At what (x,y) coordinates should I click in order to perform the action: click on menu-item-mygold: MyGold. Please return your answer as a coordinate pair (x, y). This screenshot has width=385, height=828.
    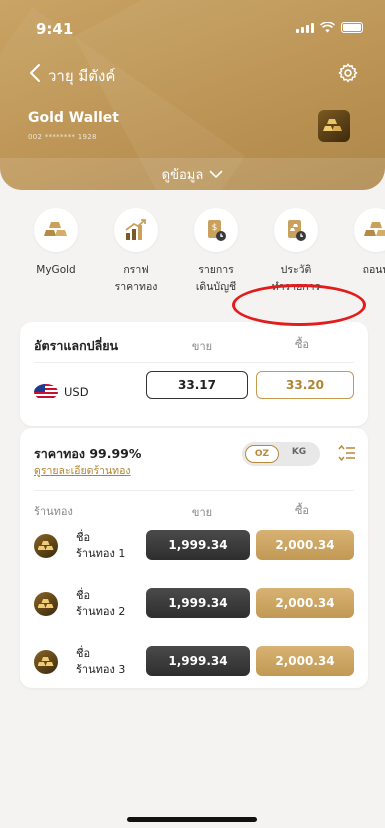
    Looking at the image, I should click on (56, 243).